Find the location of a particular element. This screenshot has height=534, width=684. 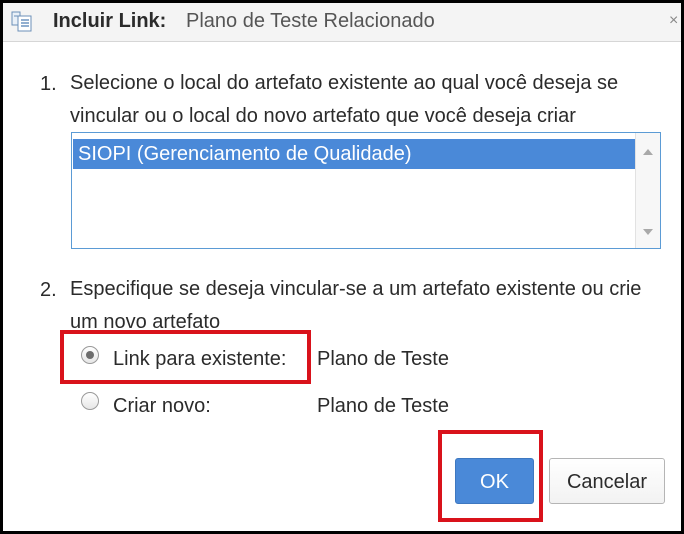

link-existing-artifact-type: Plano de Teste is located at coordinates (383, 359).